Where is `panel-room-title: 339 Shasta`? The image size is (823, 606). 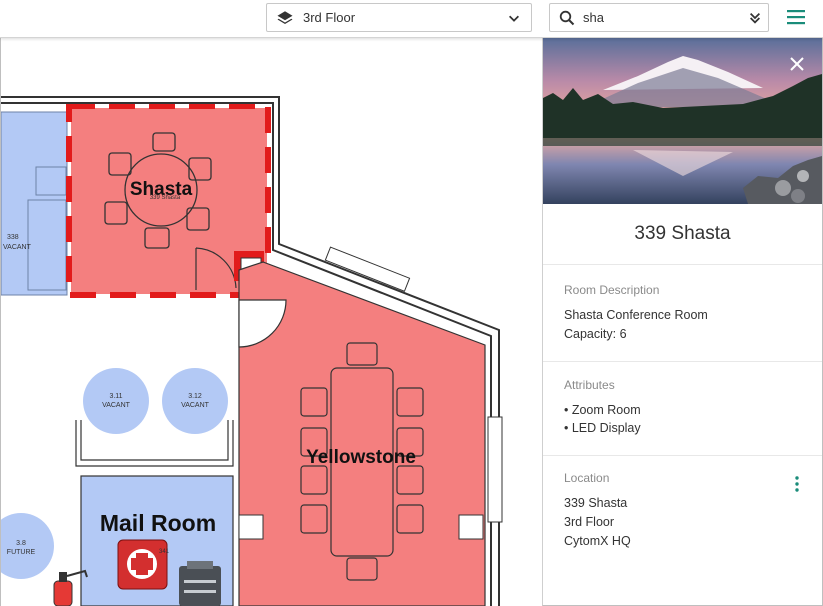 panel-room-title: 339 Shasta is located at coordinates (682, 233).